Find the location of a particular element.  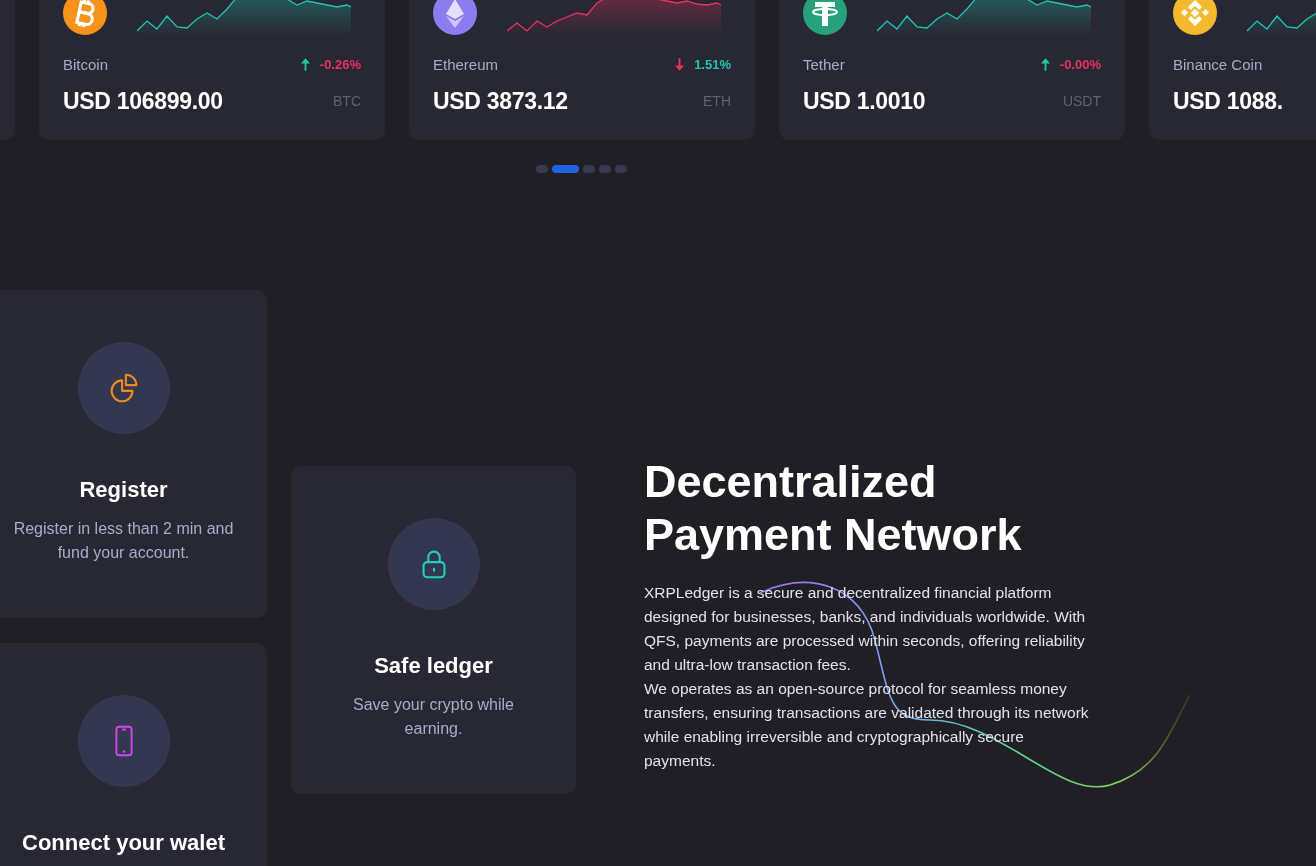

coin-price: USD 106899.00 is located at coordinates (143, 101).